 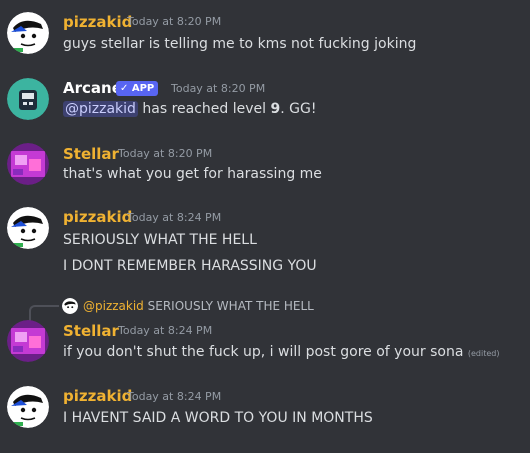 I want to click on level-number: 9, so click(x=275, y=109).